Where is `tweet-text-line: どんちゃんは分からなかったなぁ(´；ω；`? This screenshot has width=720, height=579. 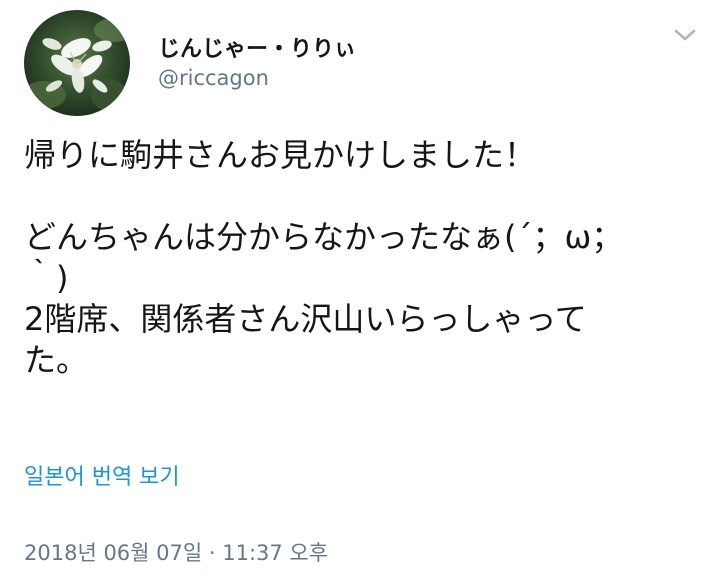 tweet-text-line: どんちゃんは分からなかったなぁ(´；ω； is located at coordinates (324, 237).